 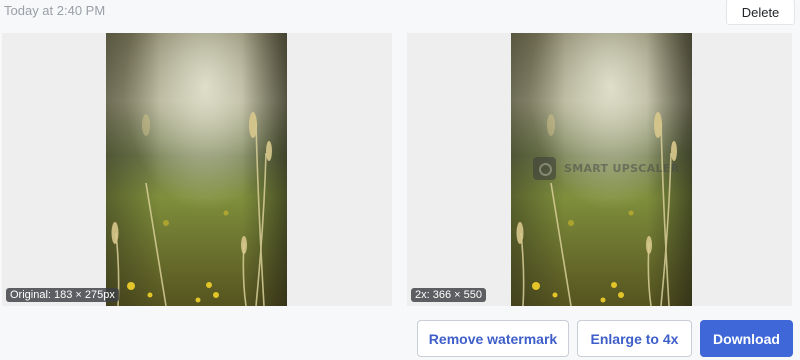 I want to click on original-size-badge: Original: 183 × 275px, so click(x=62, y=295).